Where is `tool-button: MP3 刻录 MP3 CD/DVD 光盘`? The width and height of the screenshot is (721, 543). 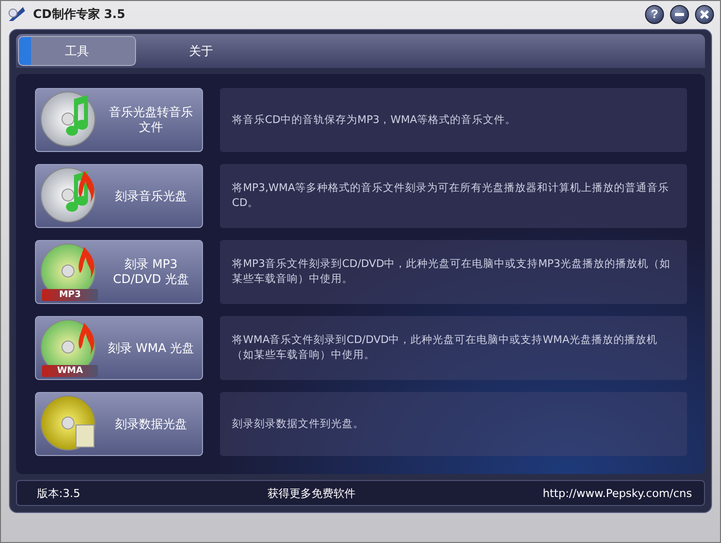
tool-button: MP3 刻录 MP3 CD/DVD 光盘 is located at coordinates (119, 272).